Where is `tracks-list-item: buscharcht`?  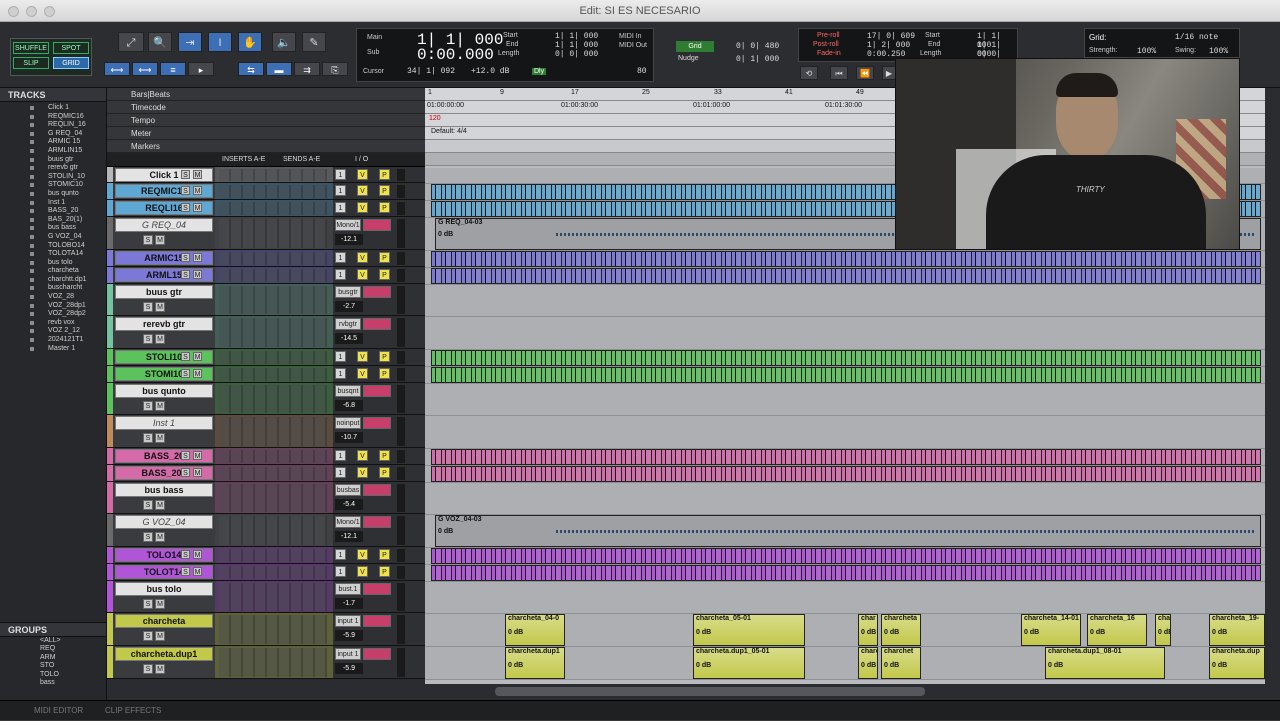
tracks-list-item: buscharcht is located at coordinates (53, 288).